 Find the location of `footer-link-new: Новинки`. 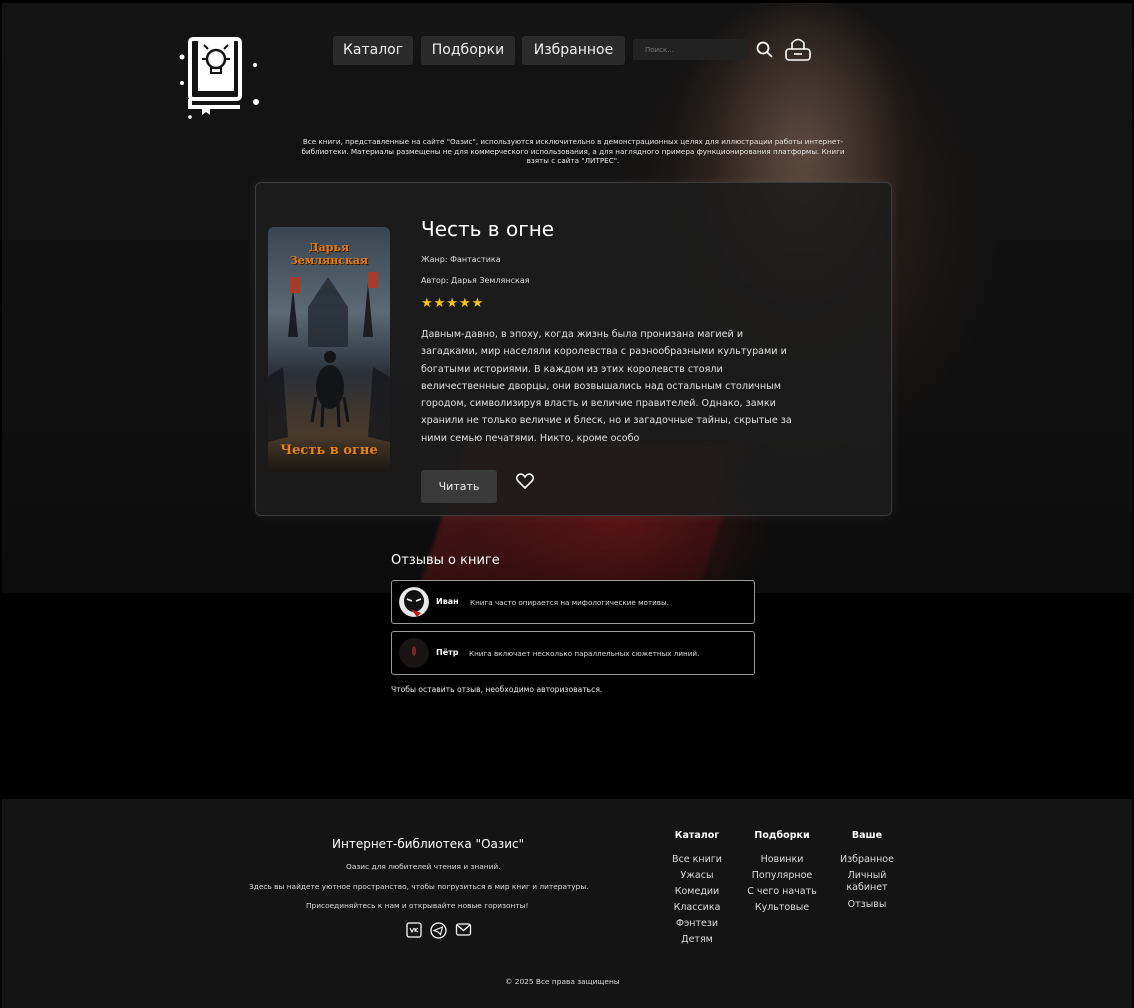

footer-link-new: Новинки is located at coordinates (782, 860).